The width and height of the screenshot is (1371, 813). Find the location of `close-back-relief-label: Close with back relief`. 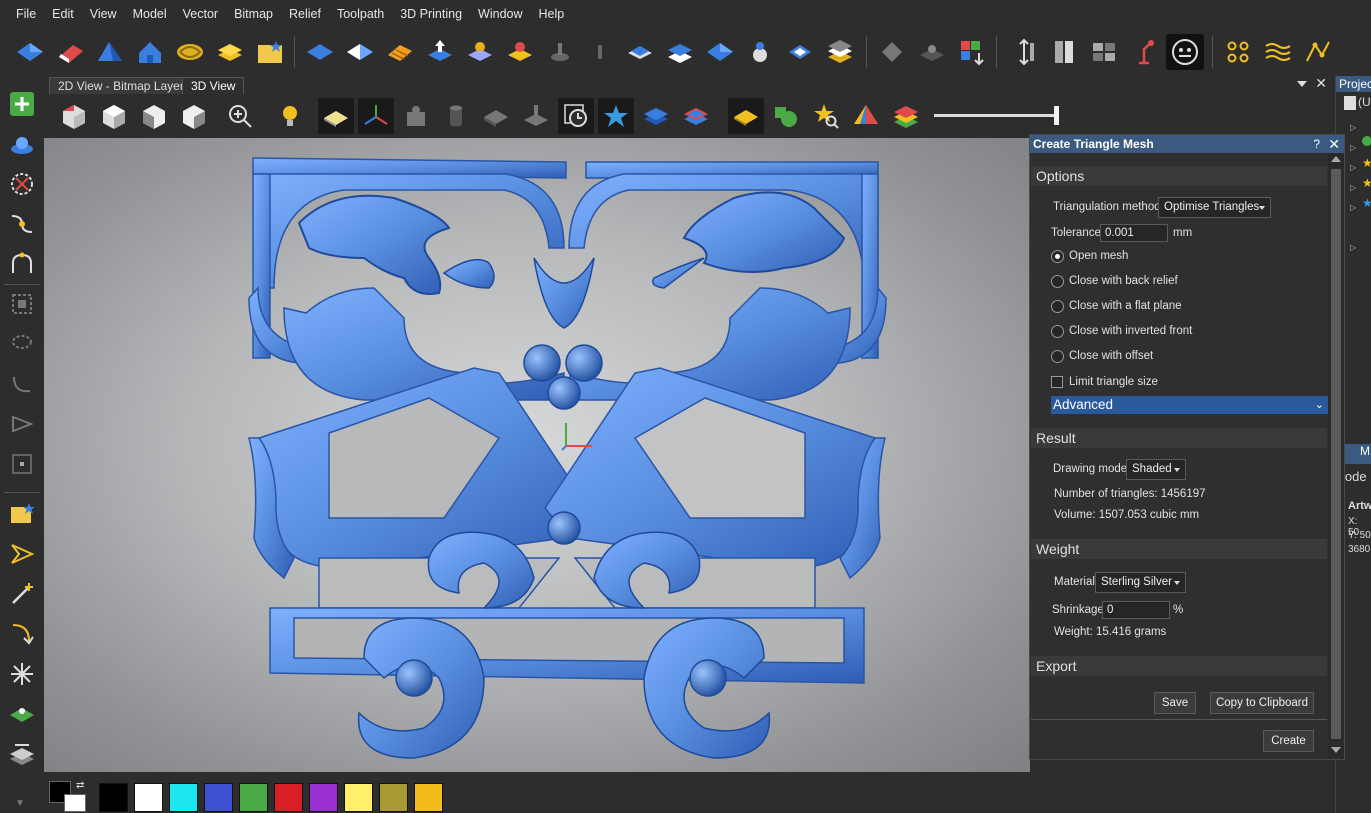

close-back-relief-label: Close with back relief is located at coordinates (1123, 281).